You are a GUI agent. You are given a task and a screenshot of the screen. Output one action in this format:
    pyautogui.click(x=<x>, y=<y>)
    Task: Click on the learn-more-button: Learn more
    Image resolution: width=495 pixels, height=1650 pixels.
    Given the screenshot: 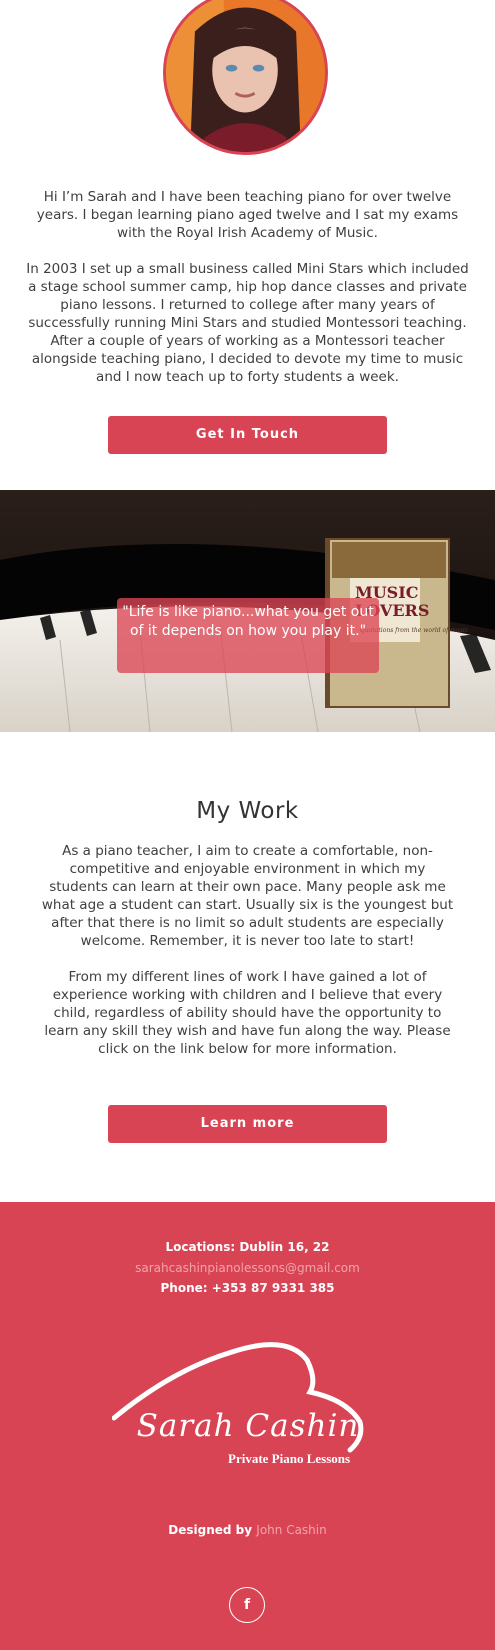 What is the action you would take?
    pyautogui.click(x=247, y=1124)
    